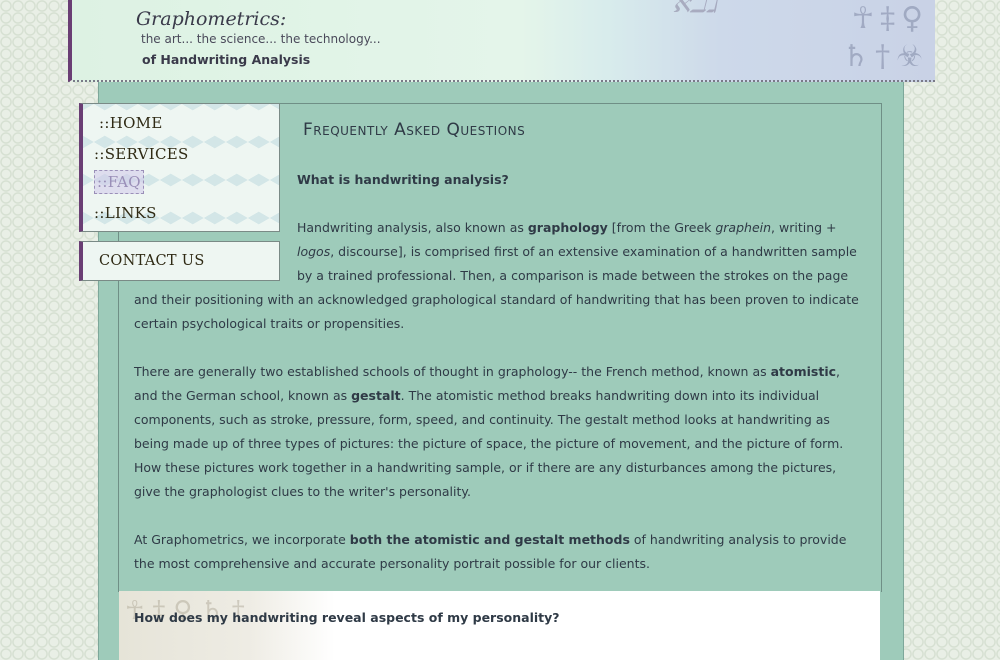 The image size is (1000, 660). I want to click on text-span: , writing +, so click(804, 227).